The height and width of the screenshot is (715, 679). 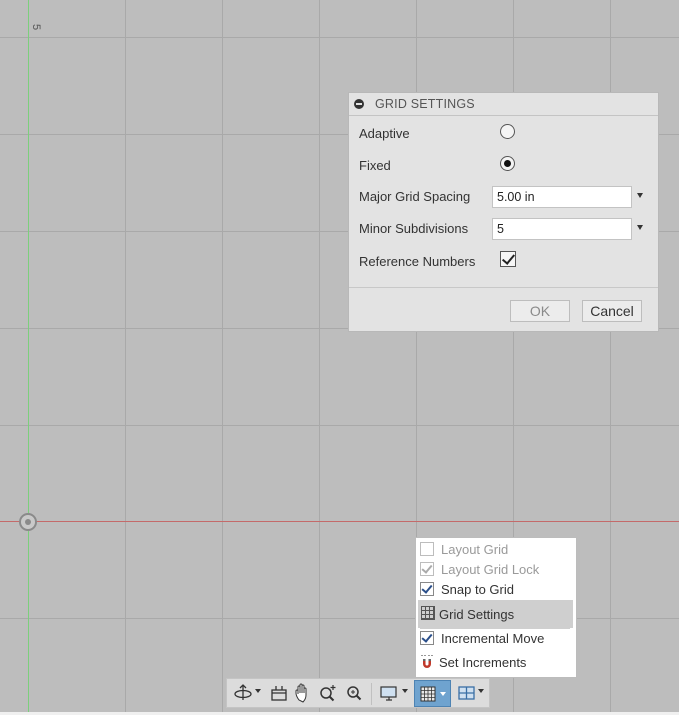 What do you see at coordinates (417, 261) in the screenshot?
I see `reference-numbers-label: Reference Numbers` at bounding box center [417, 261].